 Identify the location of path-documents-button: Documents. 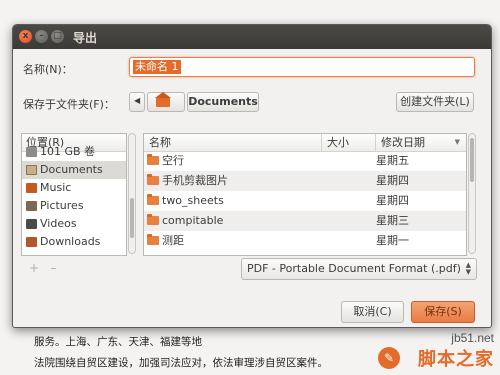
(223, 102).